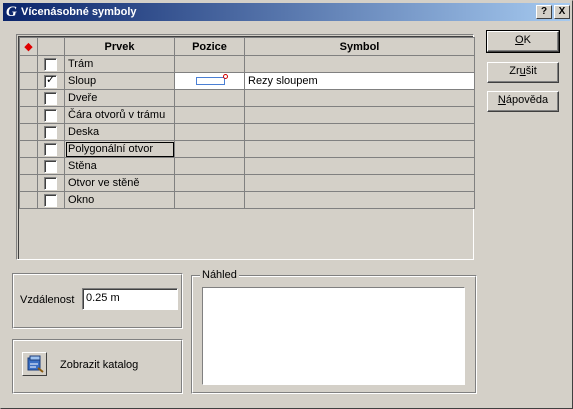  I want to click on preview-area, so click(333, 336).